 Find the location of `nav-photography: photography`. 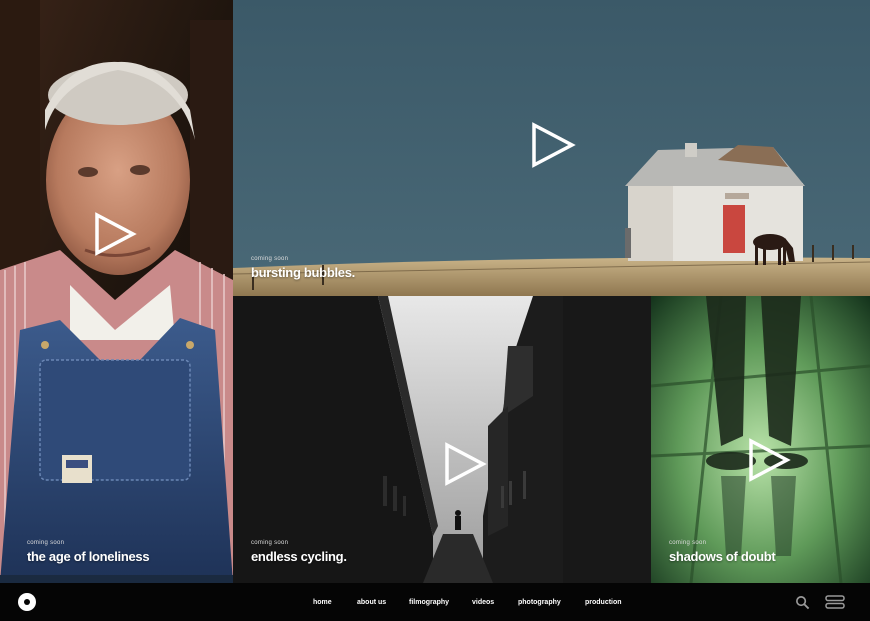

nav-photography: photography is located at coordinates (539, 602).